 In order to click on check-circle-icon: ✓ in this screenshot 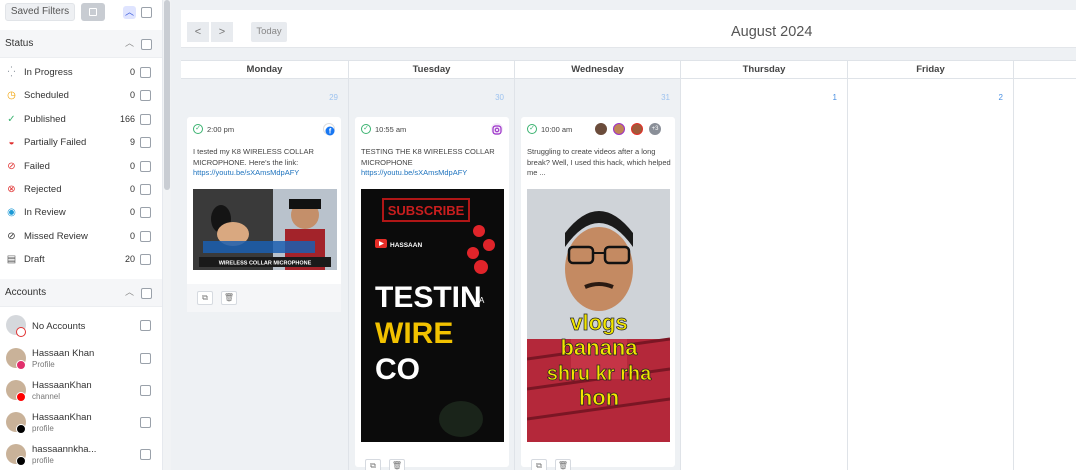, I will do `click(11, 119)`.